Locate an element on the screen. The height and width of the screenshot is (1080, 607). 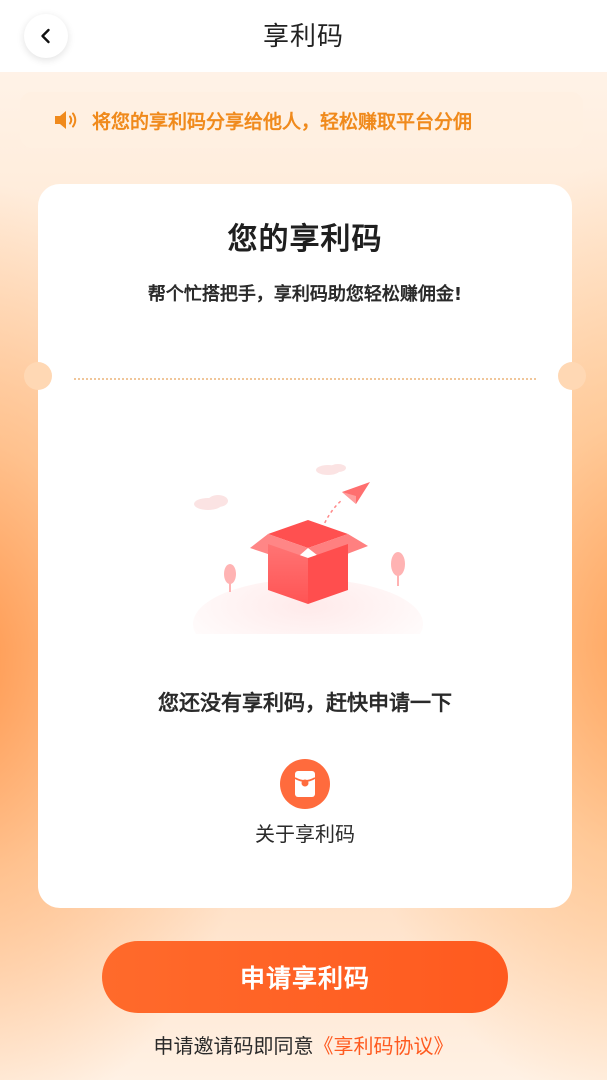
page-title: 享利码 is located at coordinates (303, 37).